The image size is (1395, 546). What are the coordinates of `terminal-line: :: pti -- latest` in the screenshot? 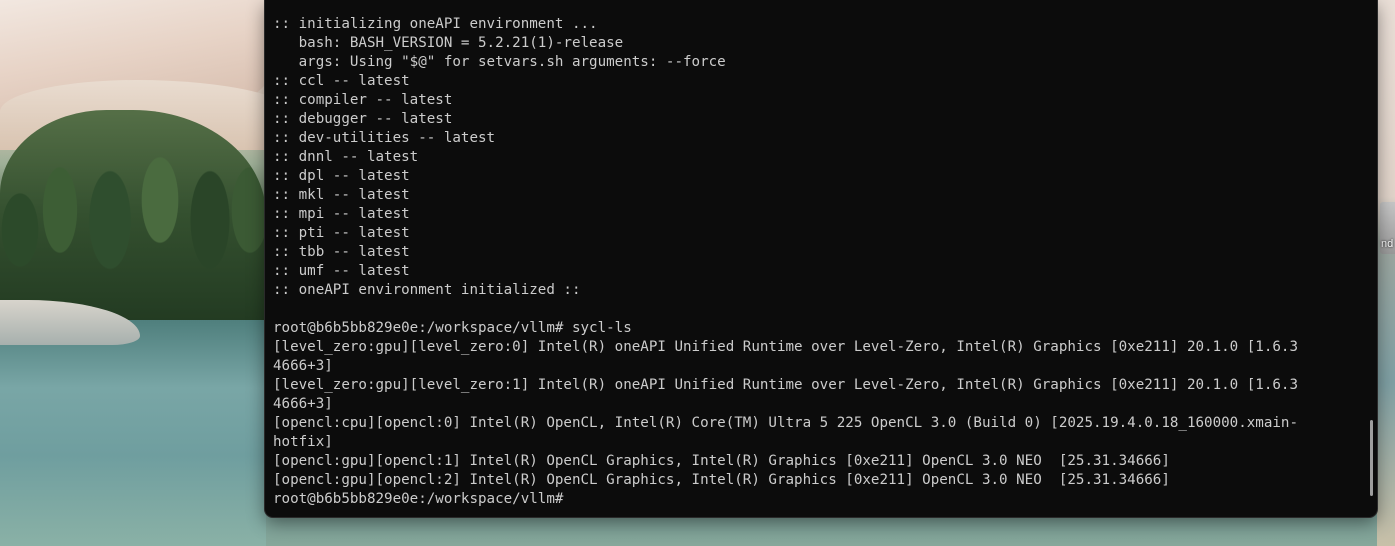 It's located at (341, 233).